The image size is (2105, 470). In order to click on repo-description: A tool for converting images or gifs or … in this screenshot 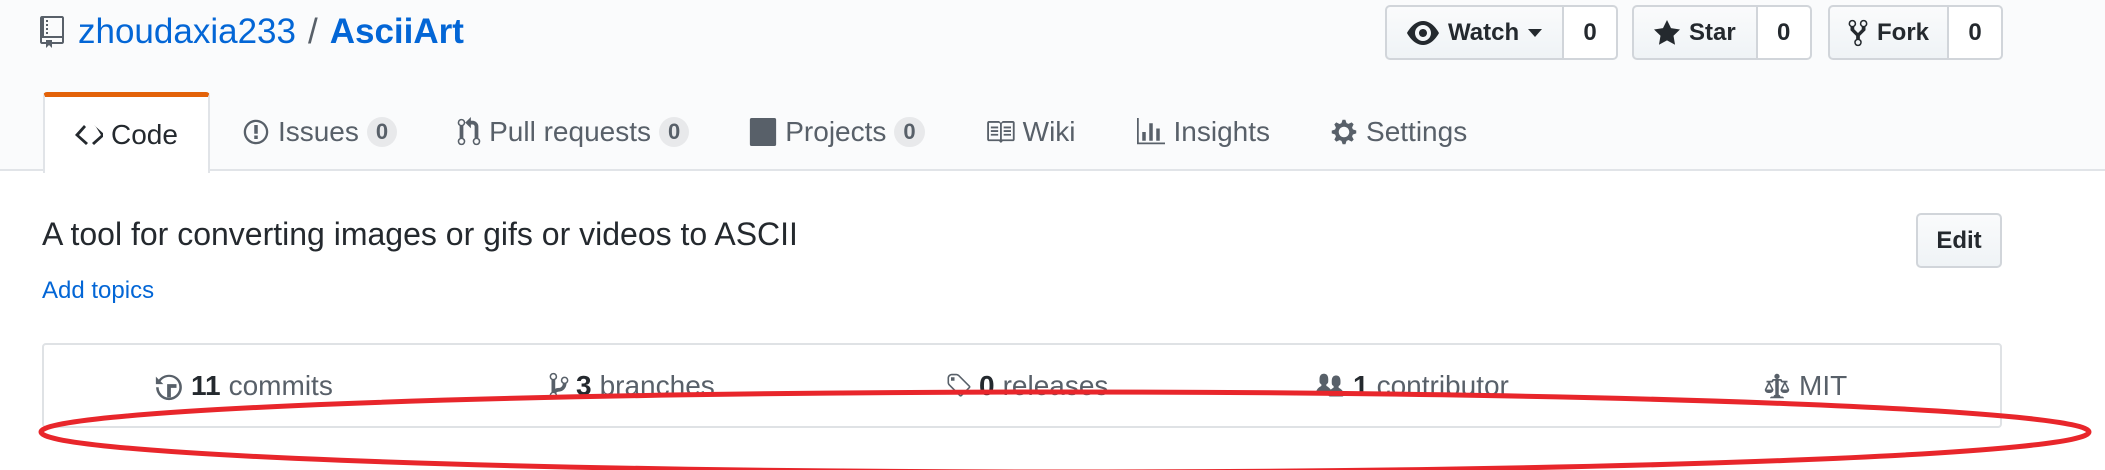, I will do `click(420, 234)`.